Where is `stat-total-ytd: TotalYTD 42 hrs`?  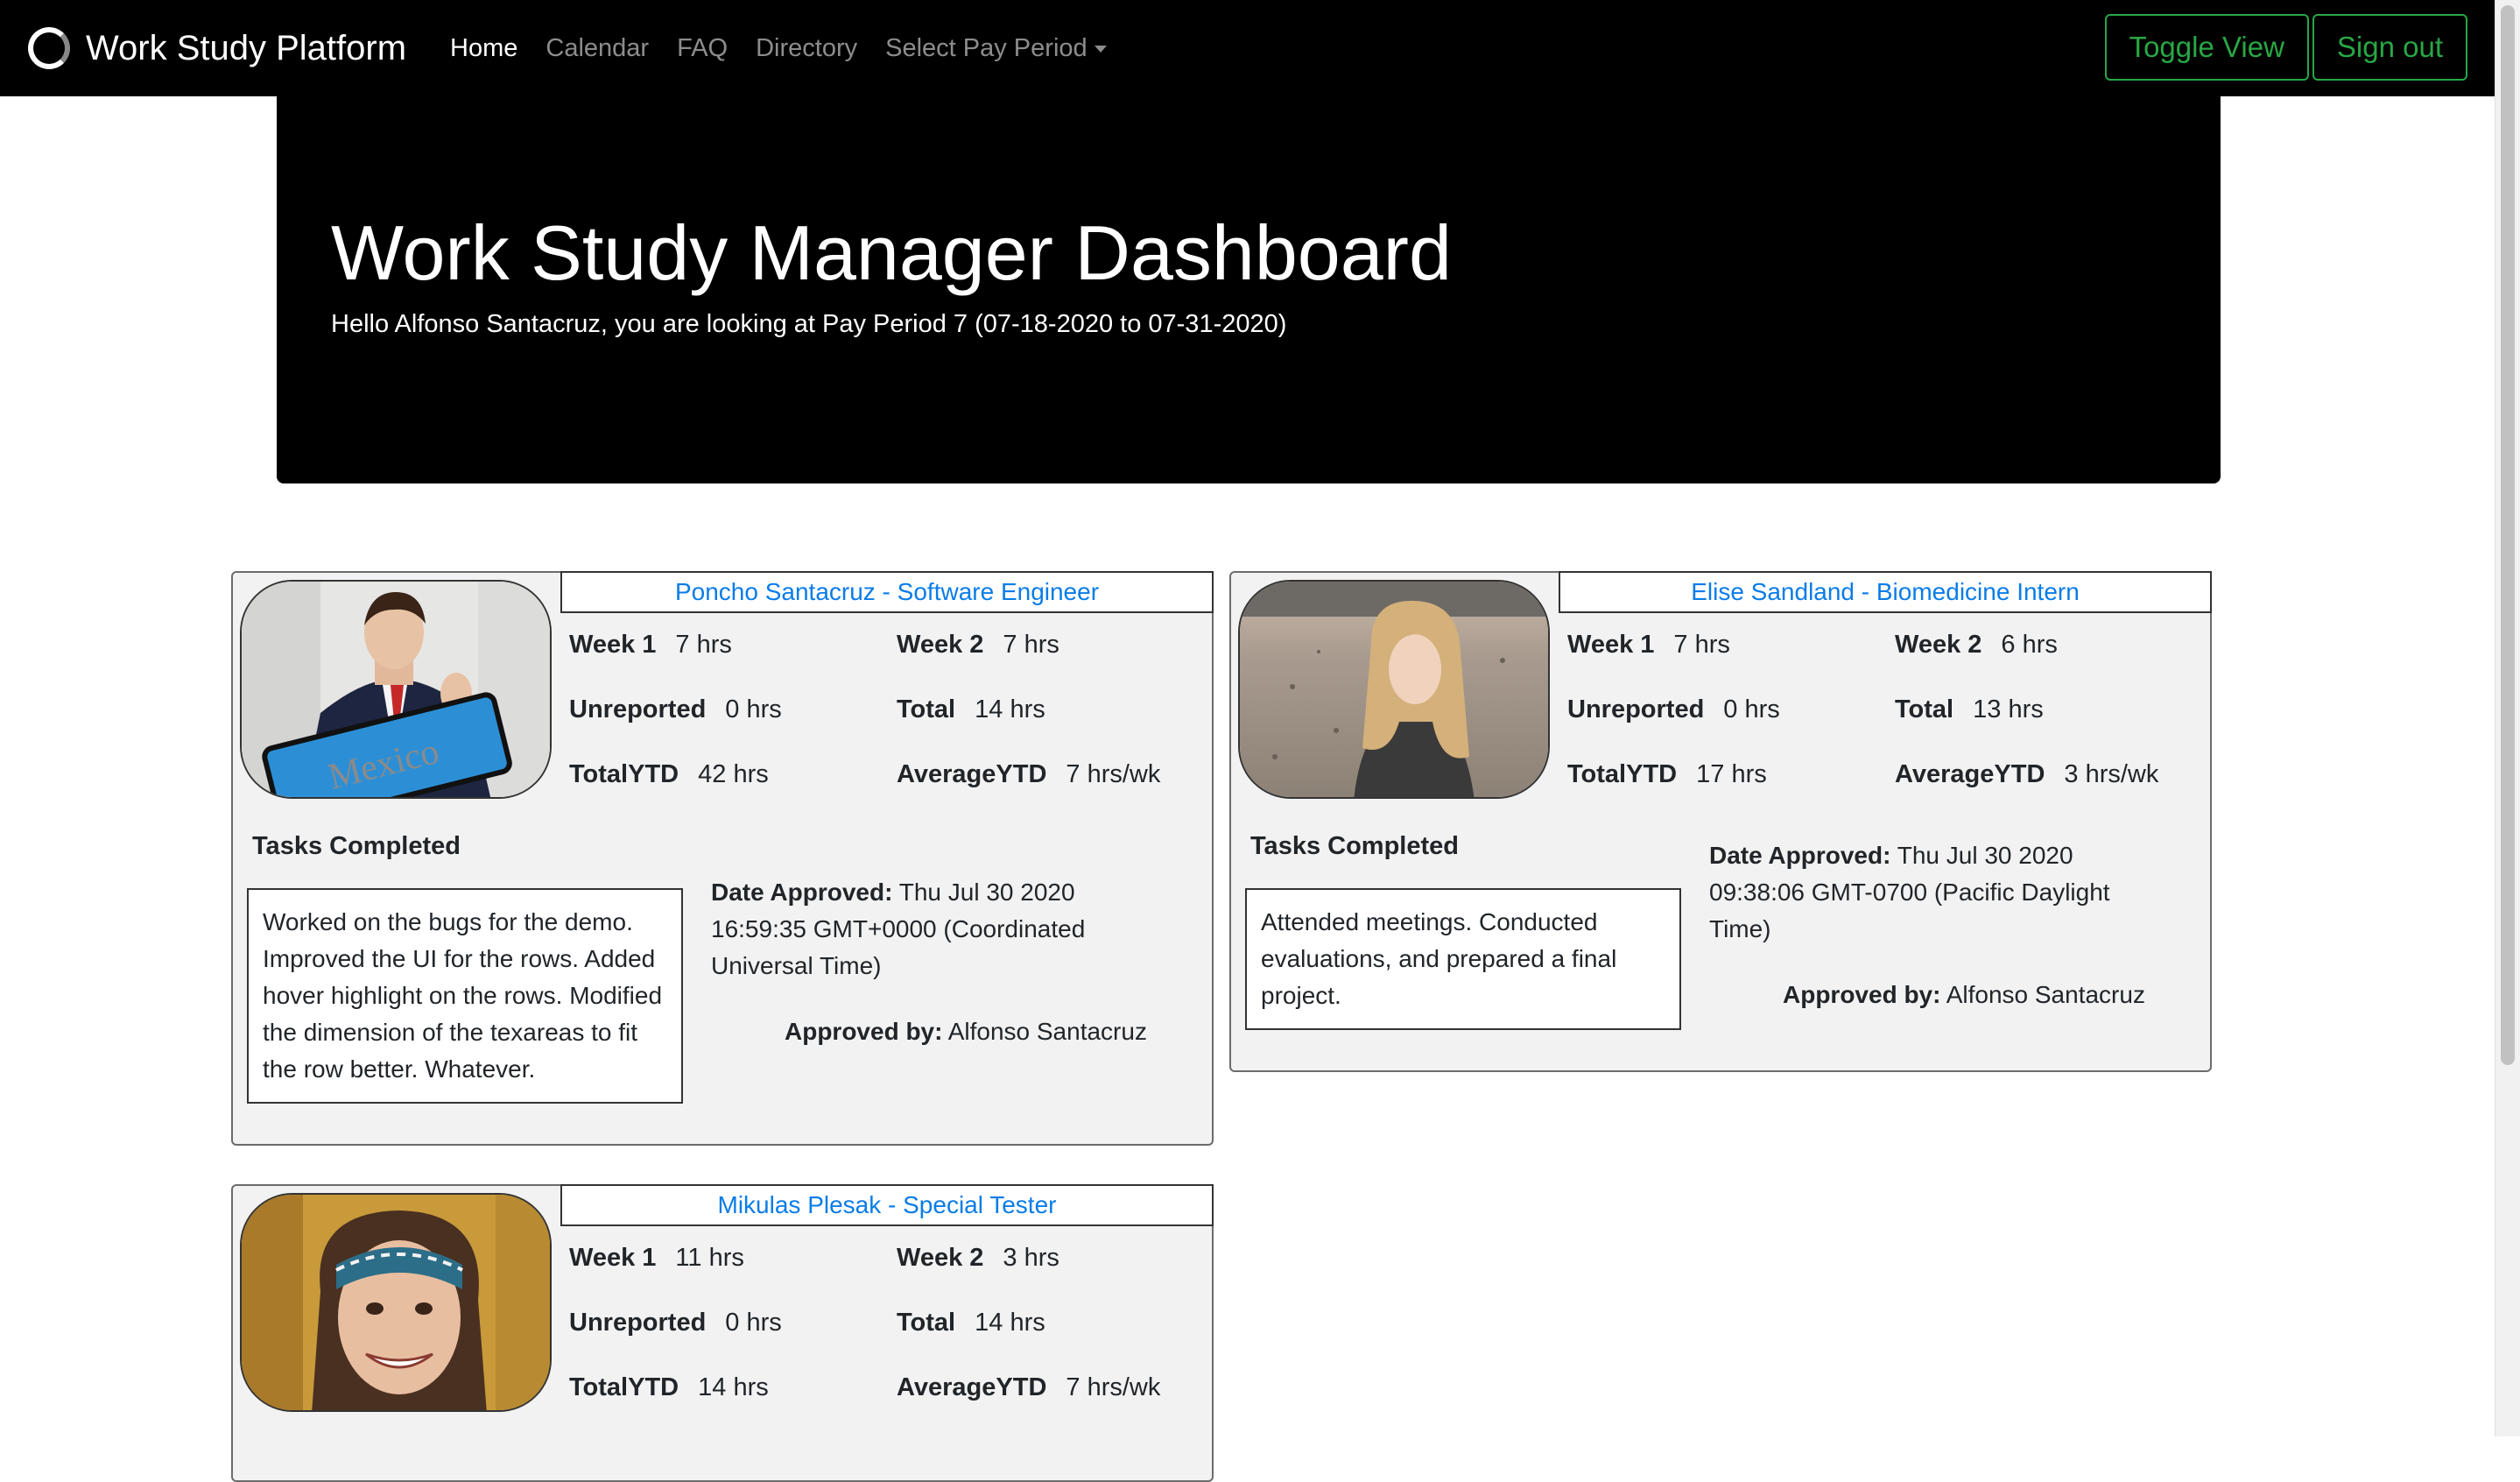
stat-total-ytd: TotalYTD 42 hrs is located at coordinates (669, 774).